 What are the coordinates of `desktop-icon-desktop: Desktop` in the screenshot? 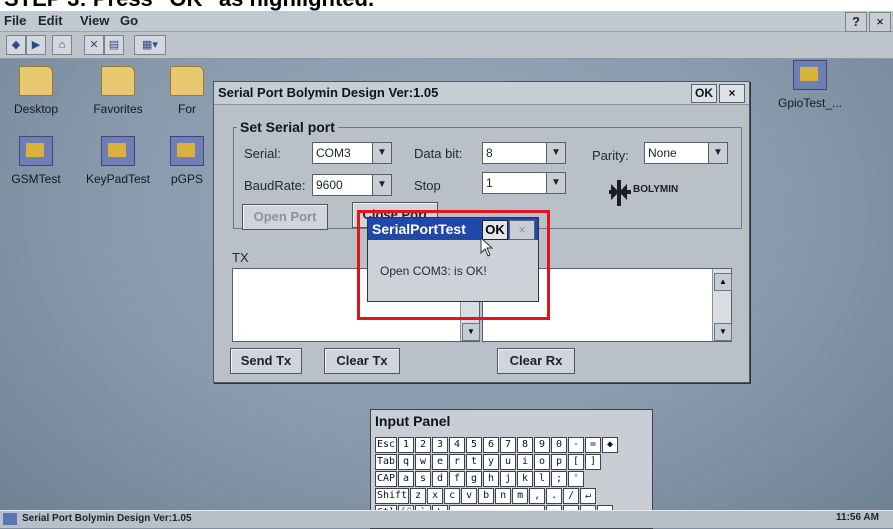 It's located at (38, 91).